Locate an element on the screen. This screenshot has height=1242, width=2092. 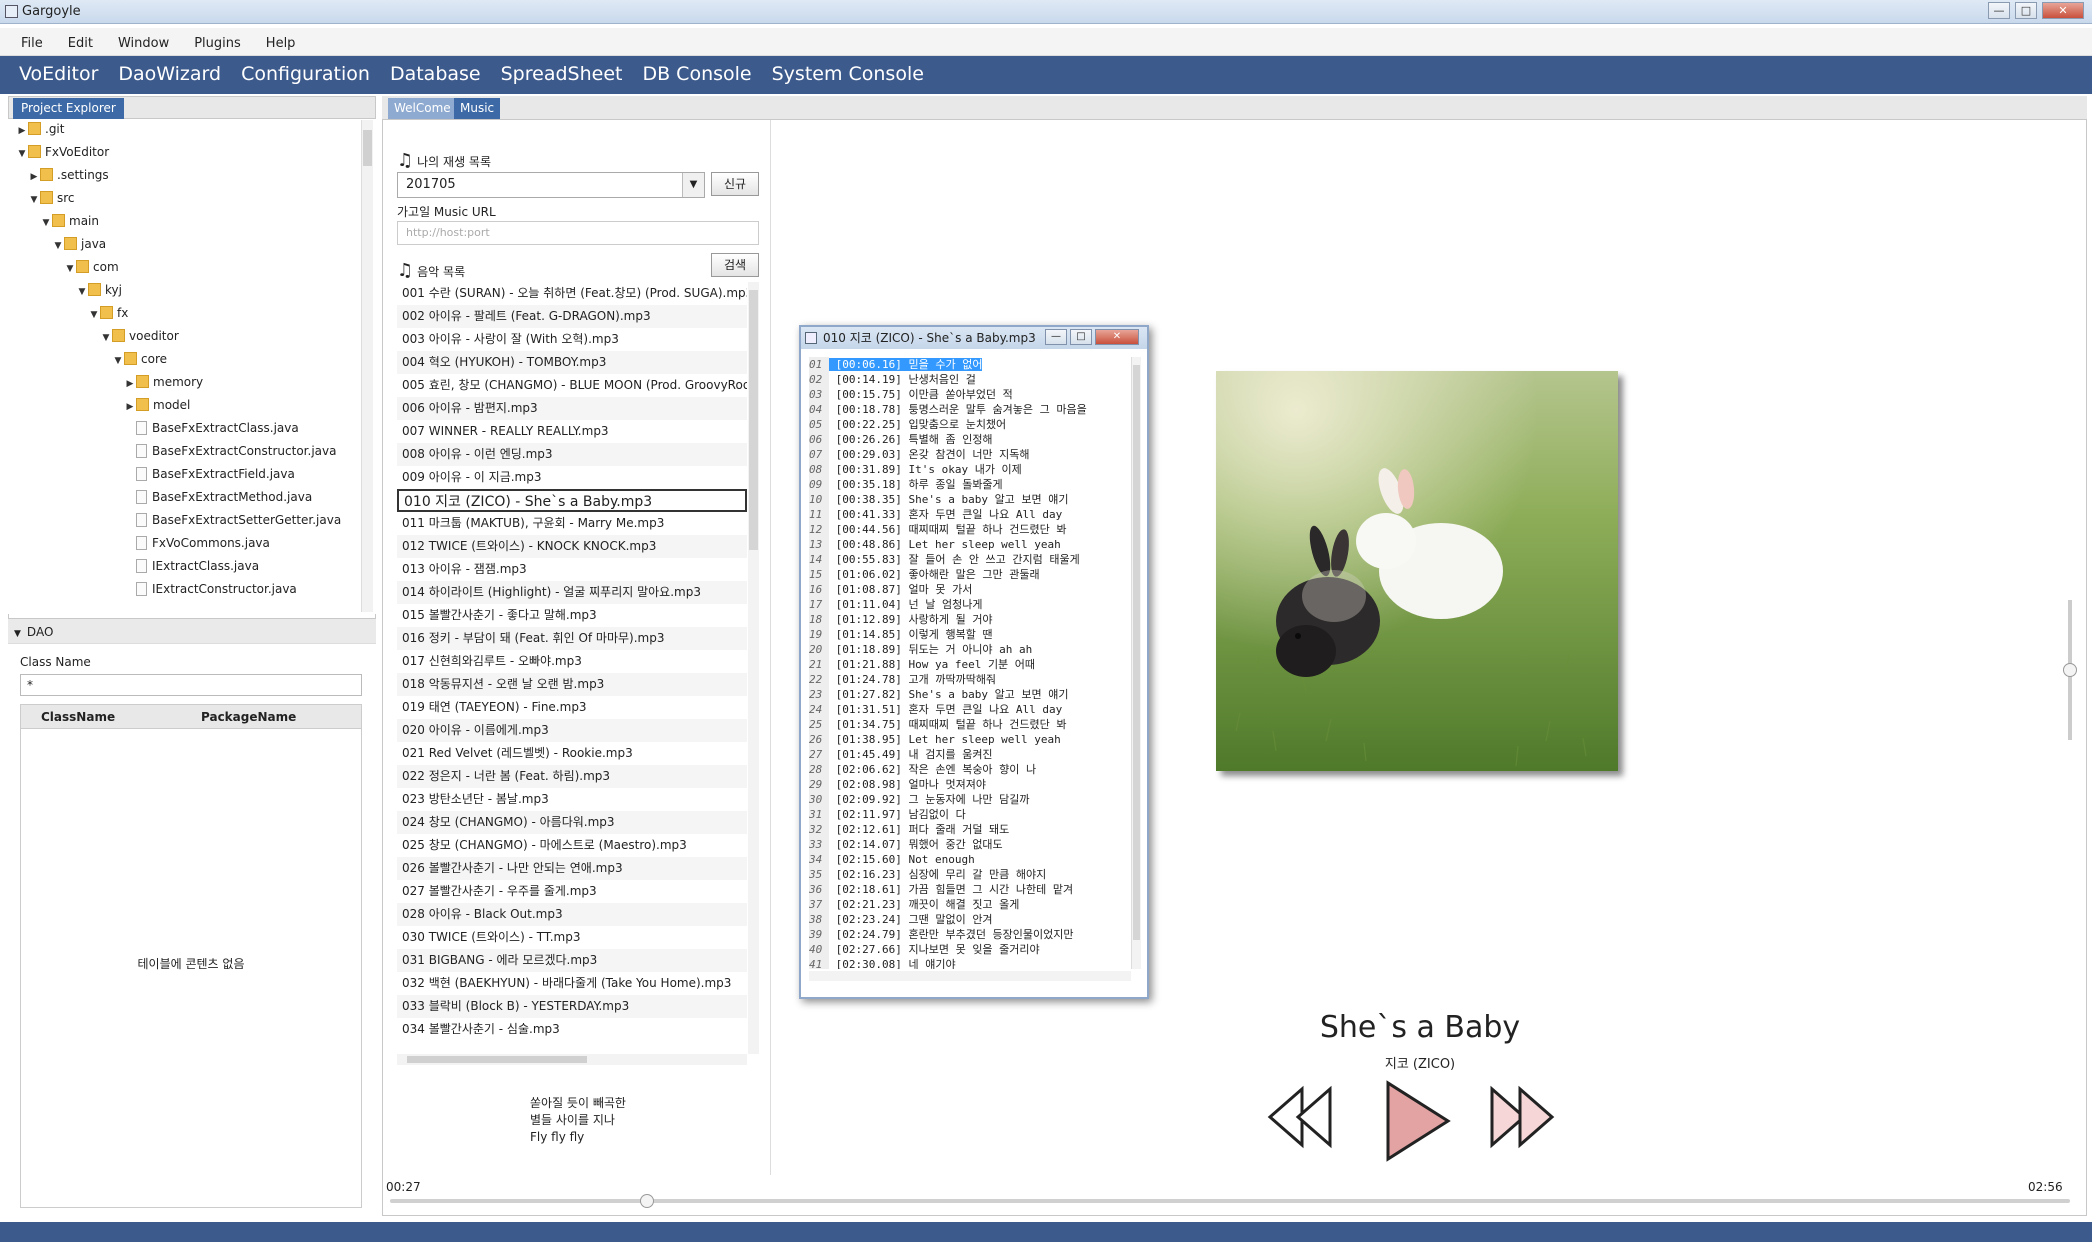
dao-panel-header: ▼ DAO is located at coordinates (192, 631).